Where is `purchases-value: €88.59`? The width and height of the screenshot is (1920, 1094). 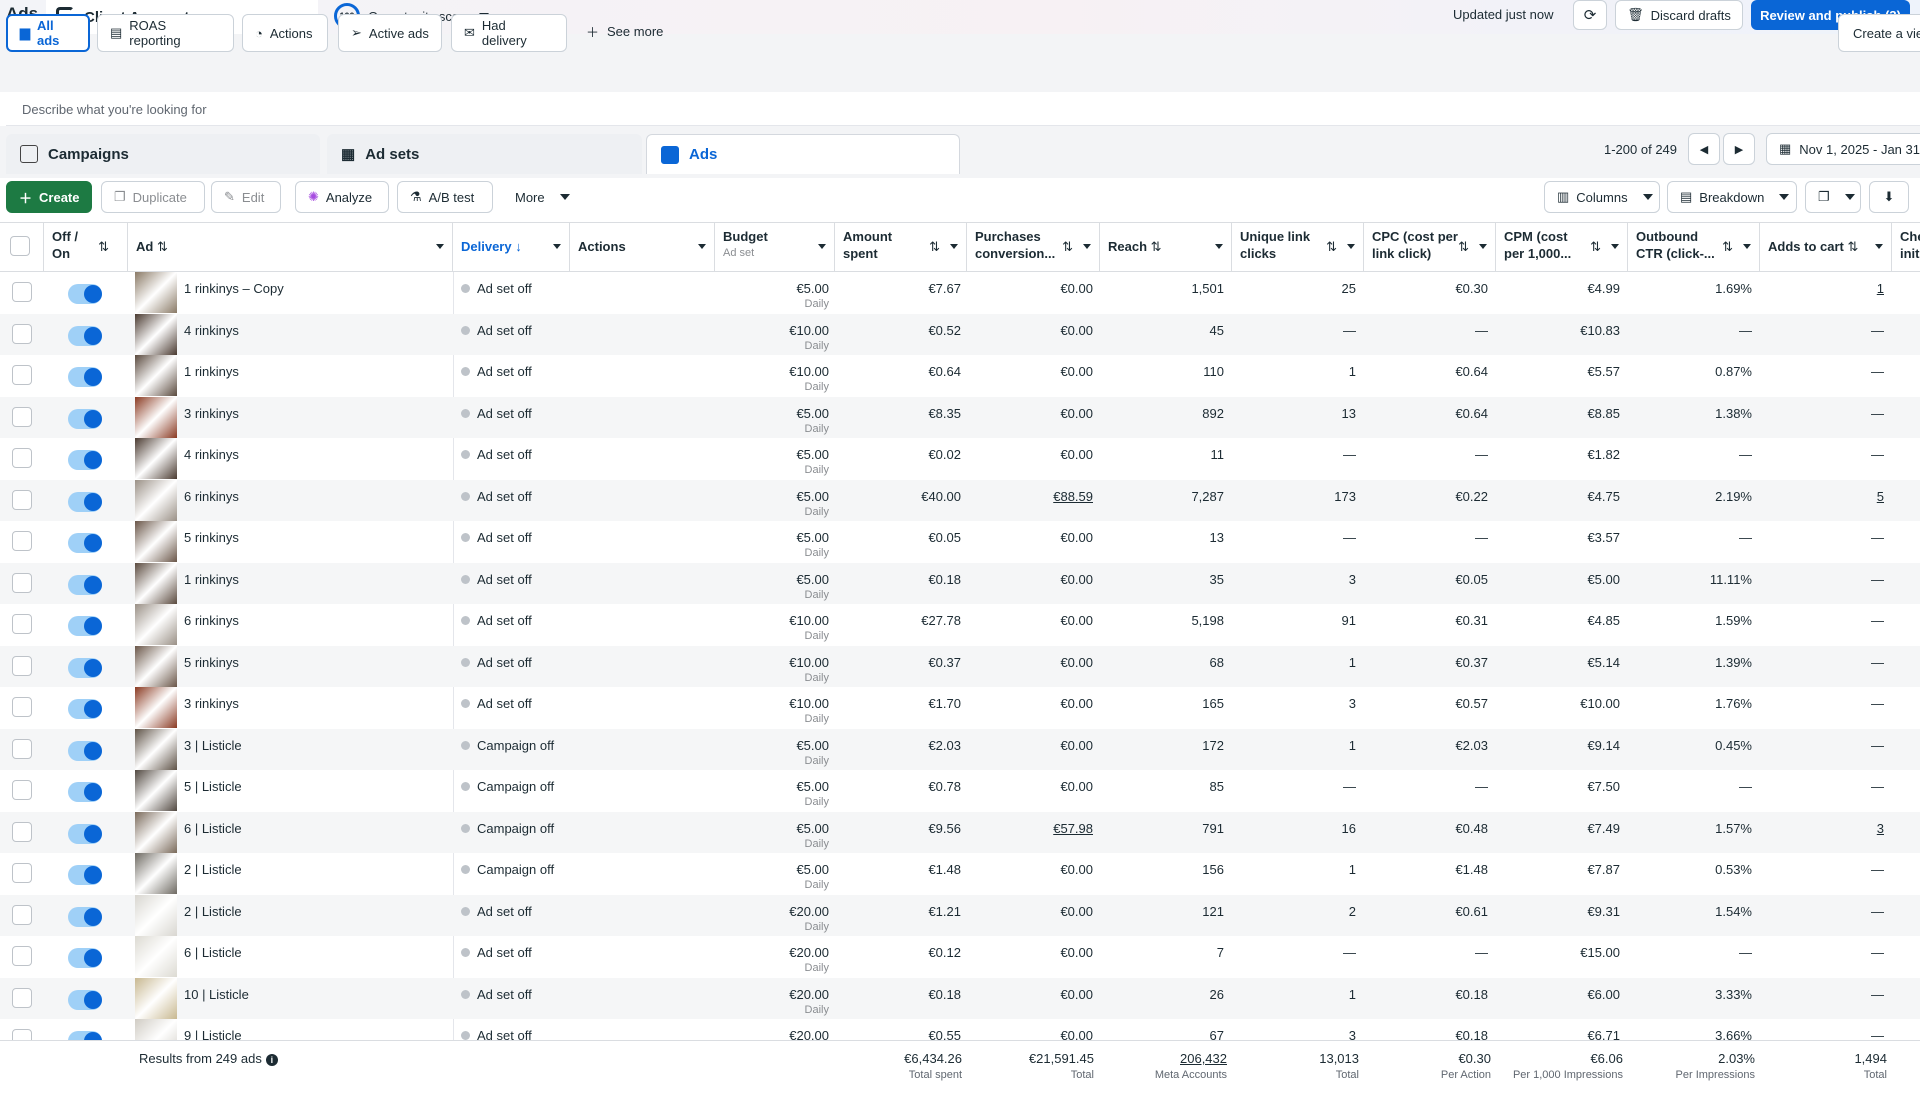 purchases-value: €88.59 is located at coordinates (1030, 496).